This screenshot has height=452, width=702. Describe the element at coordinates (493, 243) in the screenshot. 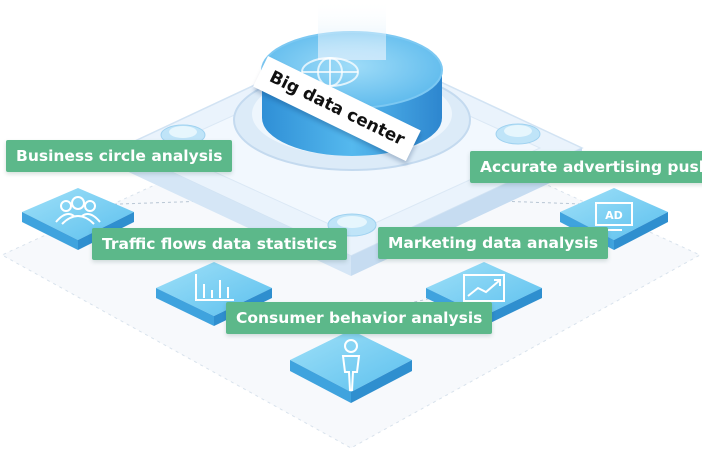

I see `label-marketing-data-analysis: Marketing data analysis` at that location.